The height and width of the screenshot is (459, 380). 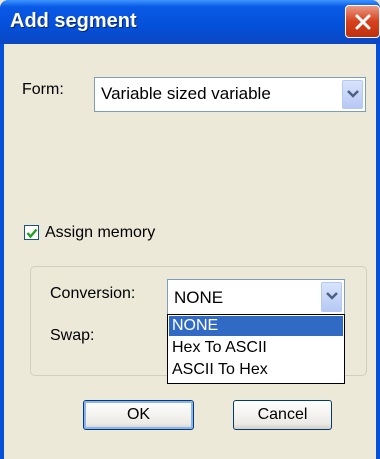 What do you see at coordinates (256, 326) in the screenshot?
I see `dropdown-option-none: NONE` at bounding box center [256, 326].